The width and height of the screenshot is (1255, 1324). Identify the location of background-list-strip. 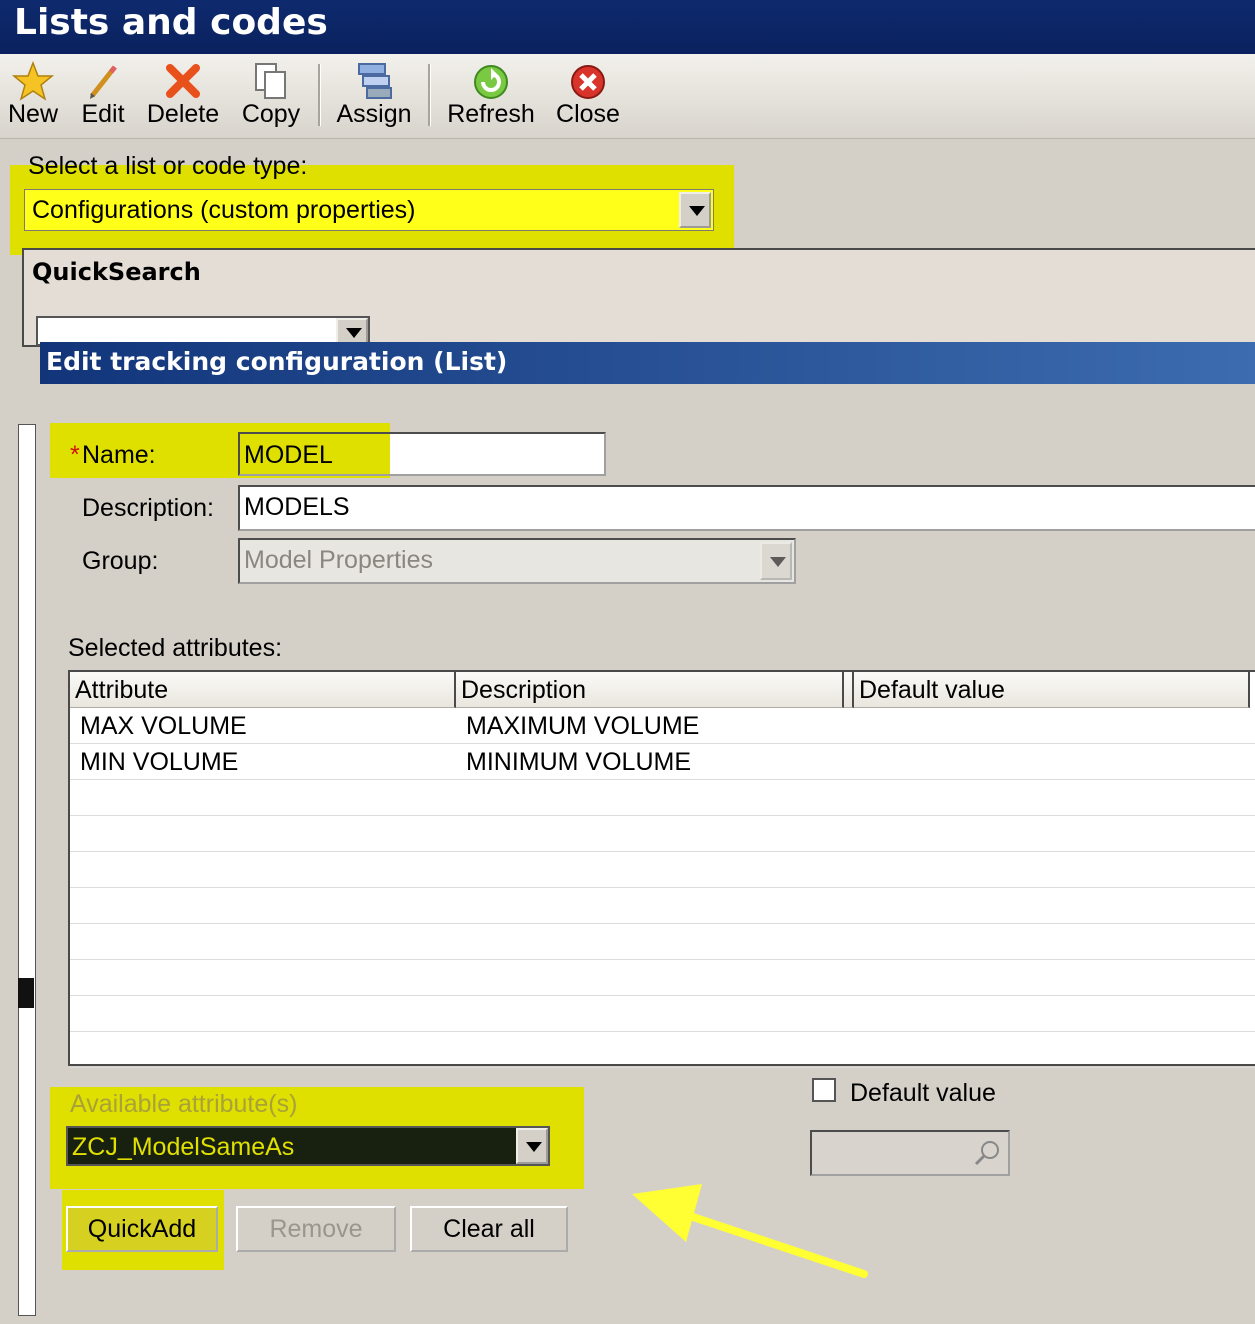
(20, 858).